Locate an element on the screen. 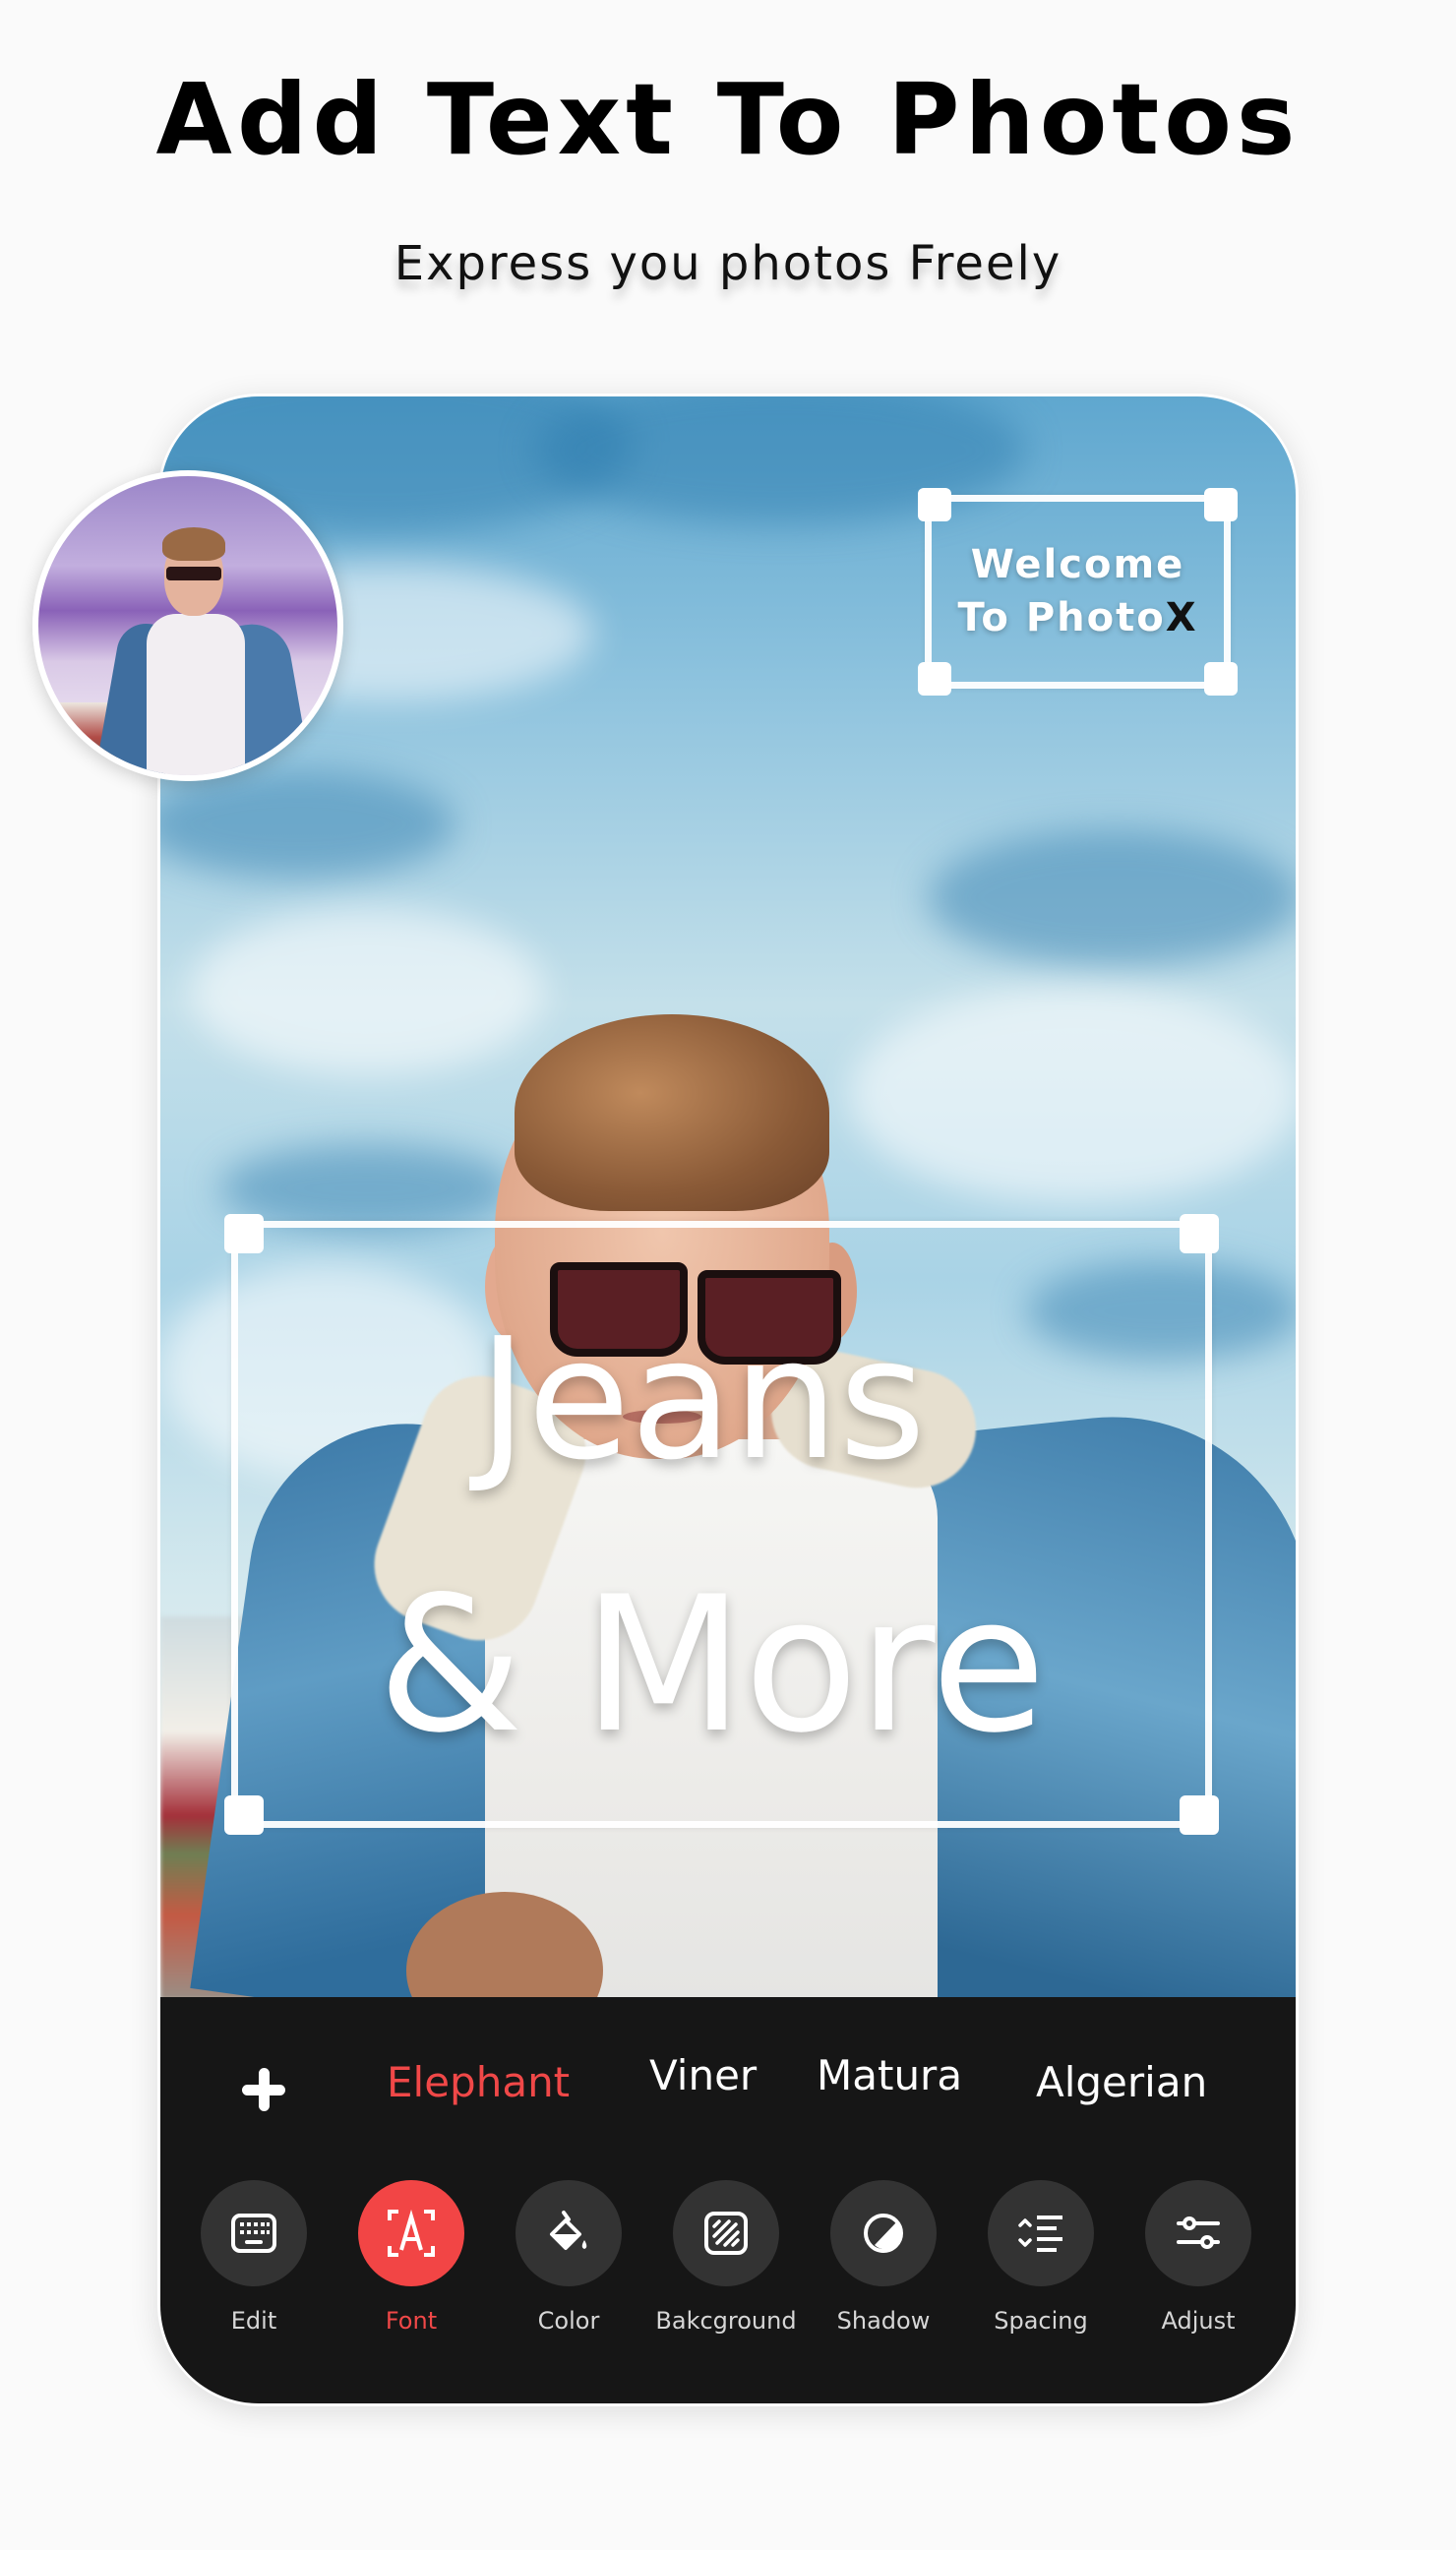 This screenshot has height=2550, width=1456. thumbnail-sunglasses is located at coordinates (193, 573).